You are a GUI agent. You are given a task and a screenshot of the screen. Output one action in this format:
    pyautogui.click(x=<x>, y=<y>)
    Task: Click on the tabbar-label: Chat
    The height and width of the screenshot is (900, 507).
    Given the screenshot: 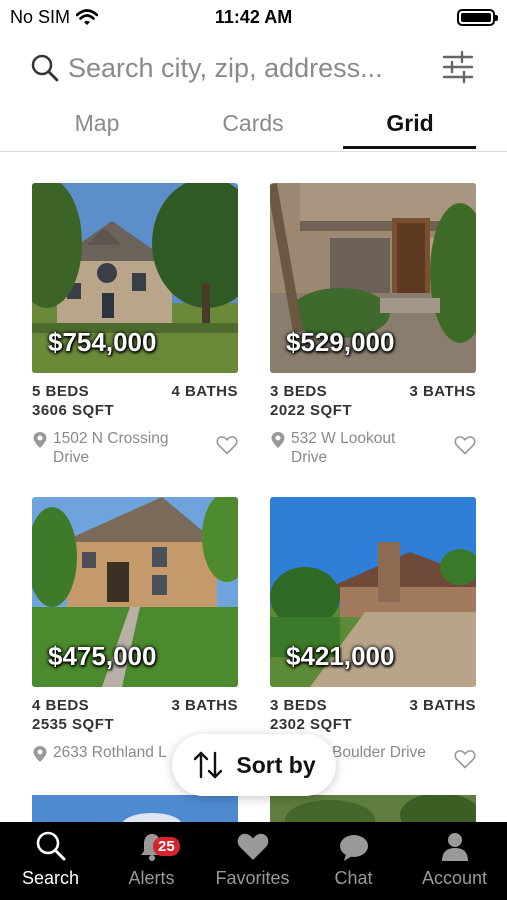 What is the action you would take?
    pyautogui.click(x=353, y=878)
    